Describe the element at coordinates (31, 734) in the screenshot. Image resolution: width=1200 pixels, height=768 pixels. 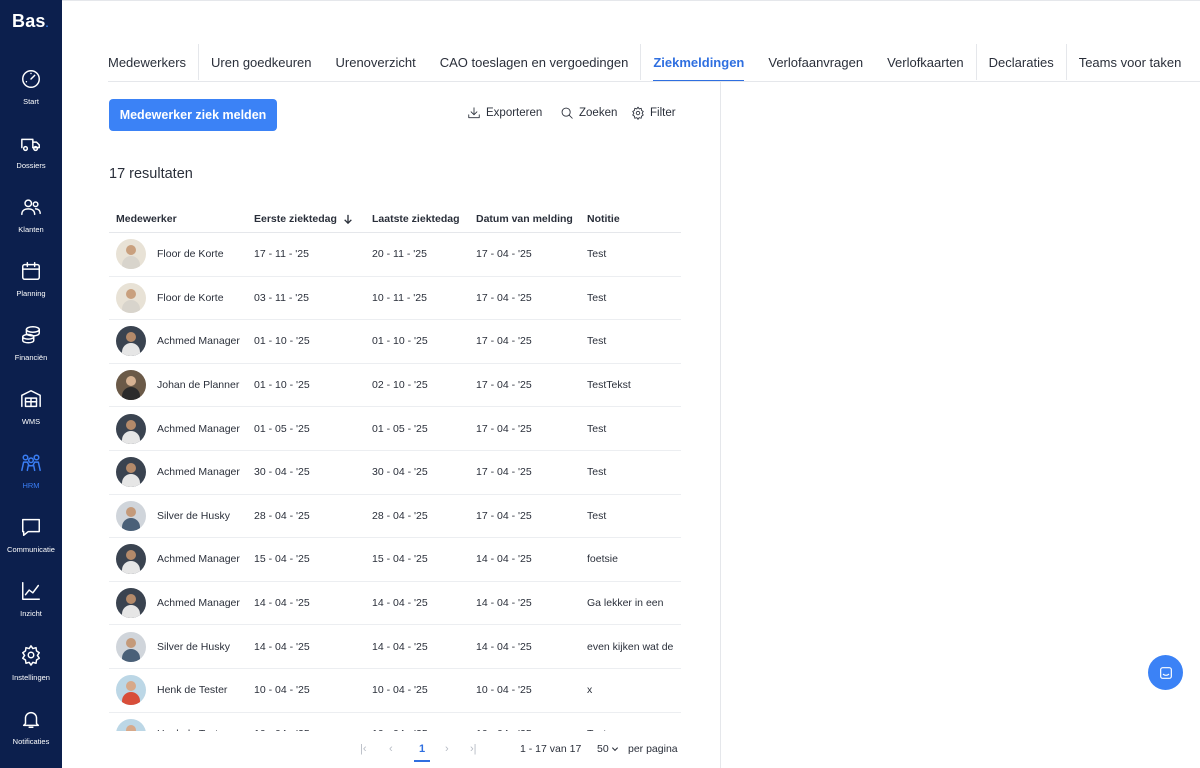
I see `sidebar-item-notificaties: Notificaties` at that location.